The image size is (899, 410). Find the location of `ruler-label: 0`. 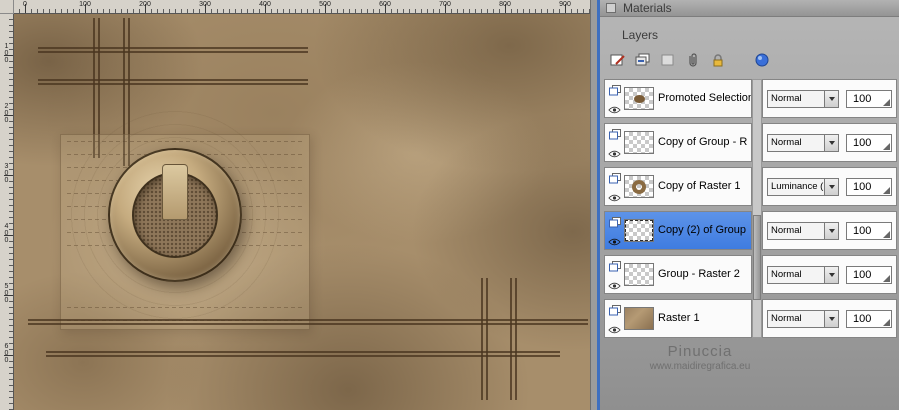

ruler-label: 0 is located at coordinates (25, 4).